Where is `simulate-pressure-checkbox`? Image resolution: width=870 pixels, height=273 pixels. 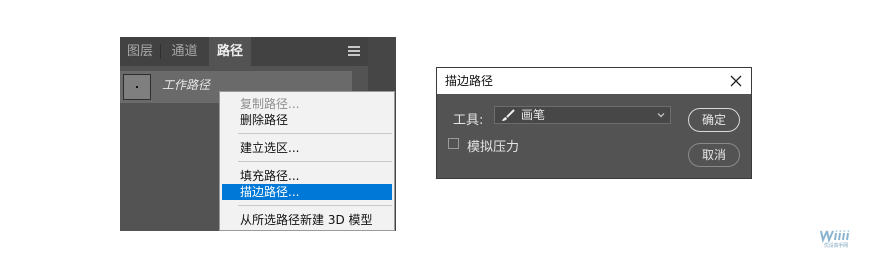 simulate-pressure-checkbox is located at coordinates (453, 143).